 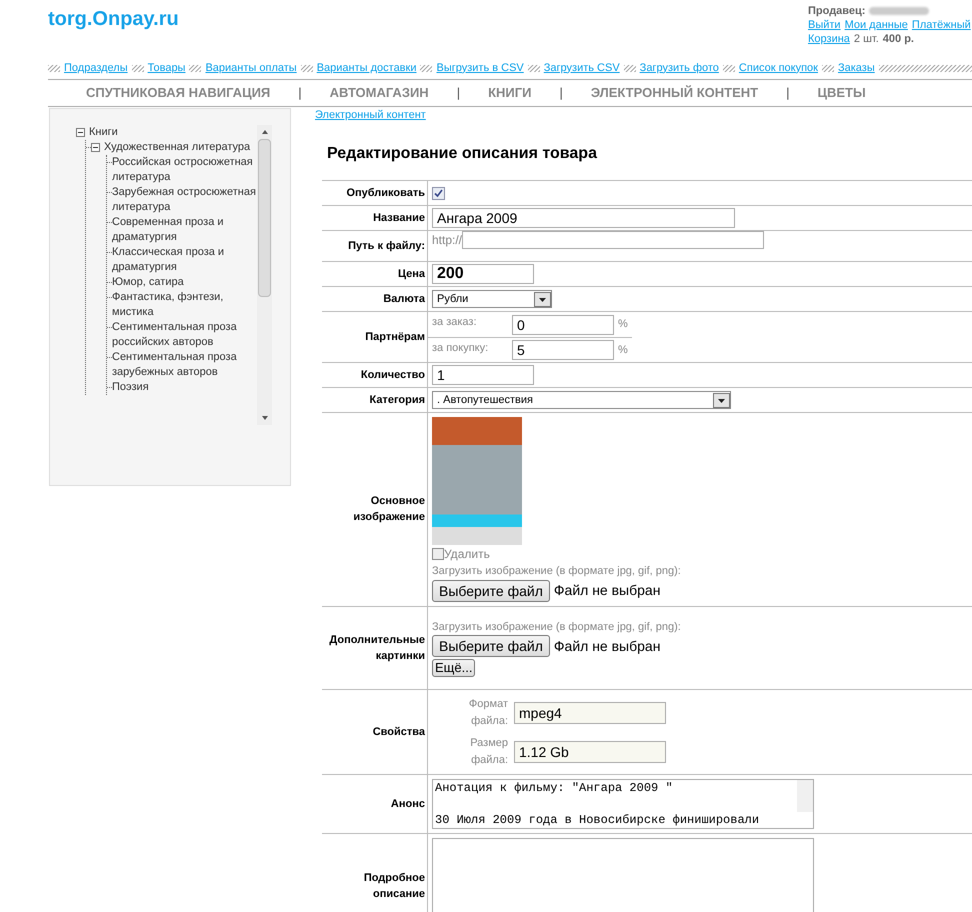 What do you see at coordinates (103, 132) in the screenshot?
I see `tree-item: Книги` at bounding box center [103, 132].